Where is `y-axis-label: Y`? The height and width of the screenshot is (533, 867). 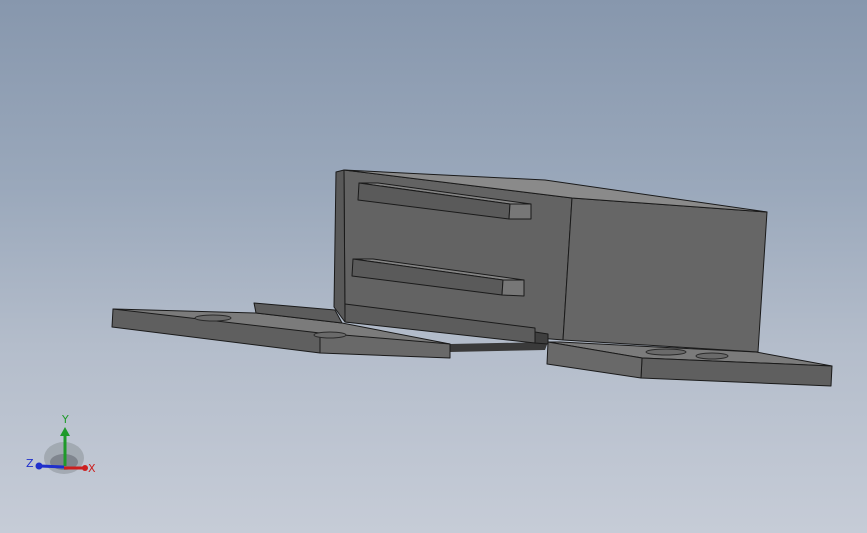
y-axis-label: Y is located at coordinates (65, 419).